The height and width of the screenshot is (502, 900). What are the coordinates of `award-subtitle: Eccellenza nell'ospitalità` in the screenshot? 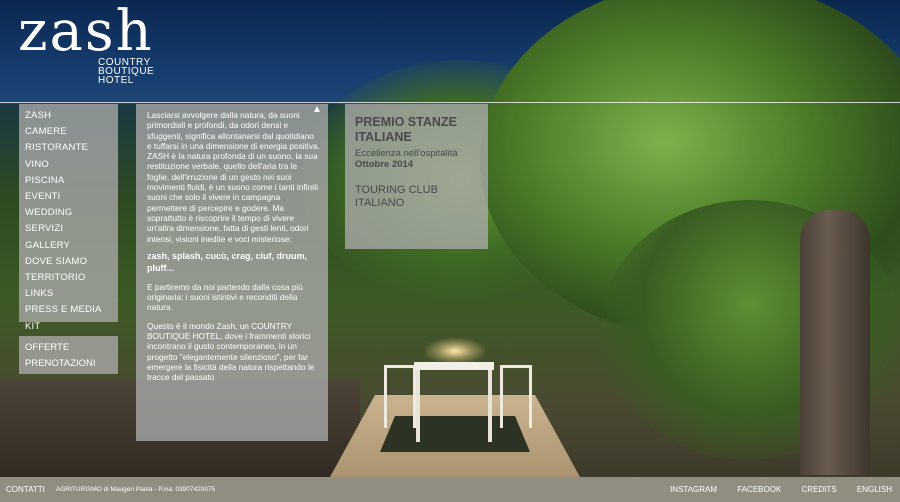 It's located at (406, 153).